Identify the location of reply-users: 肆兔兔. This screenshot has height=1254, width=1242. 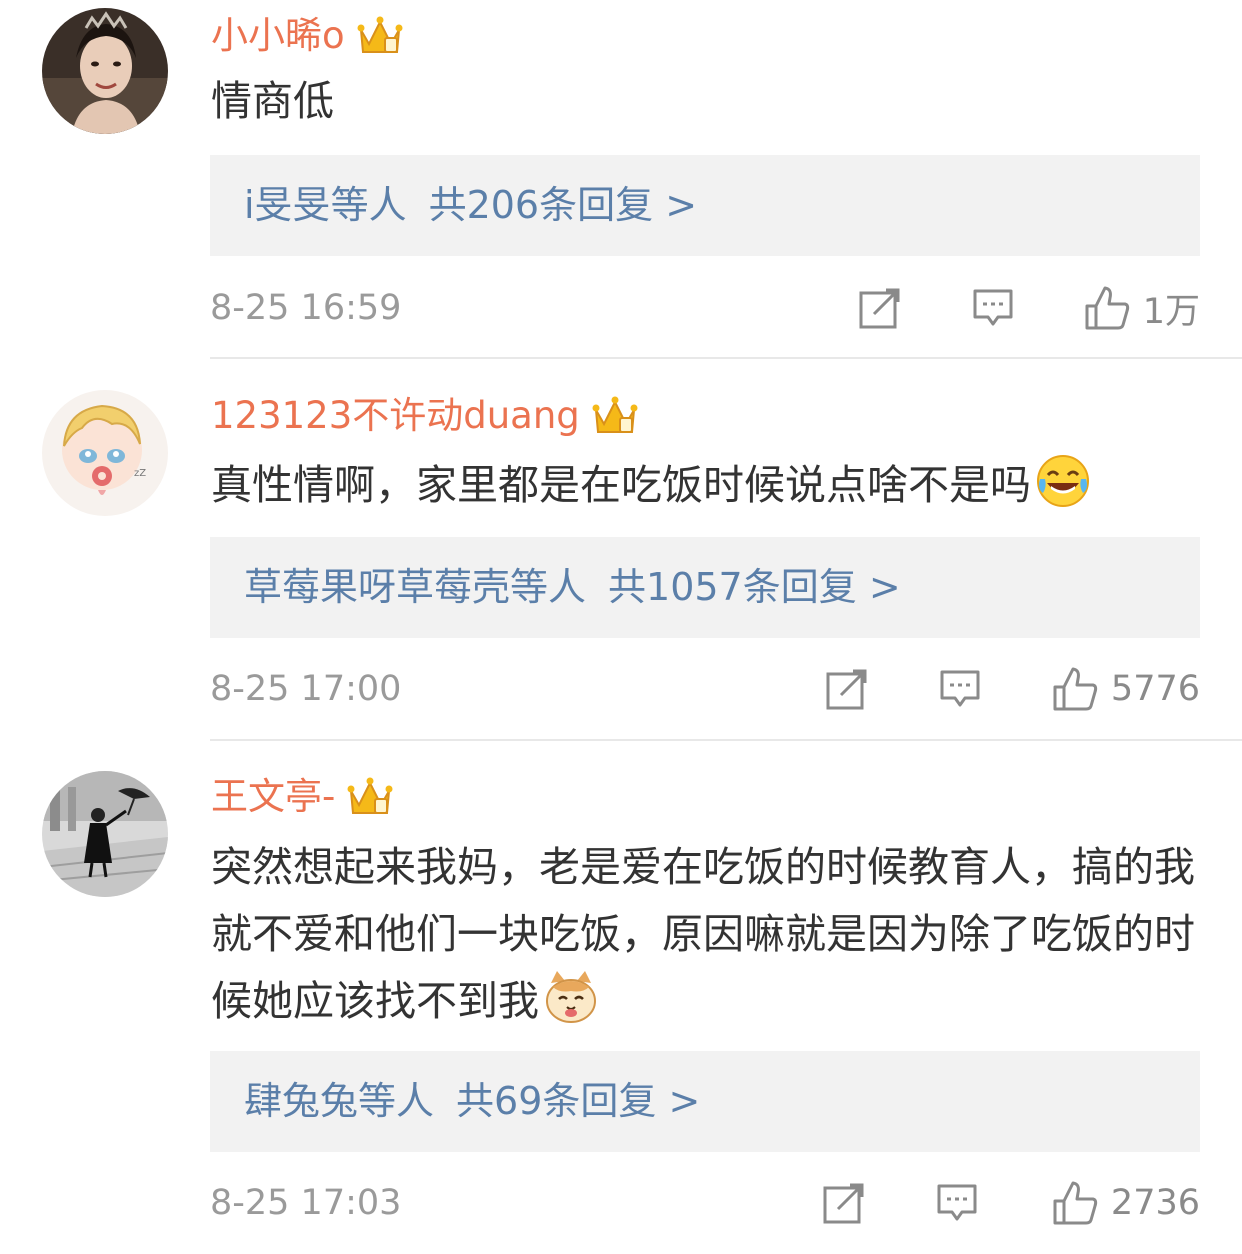
(301, 1101).